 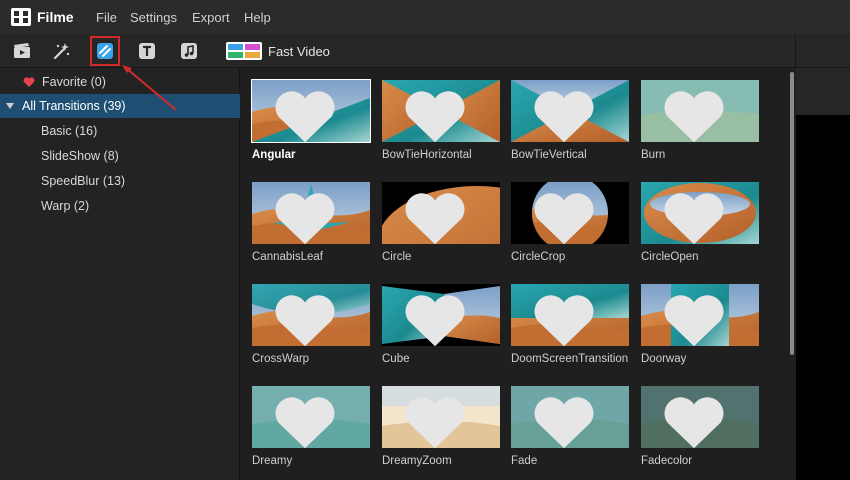 What do you see at coordinates (120, 131) in the screenshot?
I see `sidebar-item-basic: Basic (16)` at bounding box center [120, 131].